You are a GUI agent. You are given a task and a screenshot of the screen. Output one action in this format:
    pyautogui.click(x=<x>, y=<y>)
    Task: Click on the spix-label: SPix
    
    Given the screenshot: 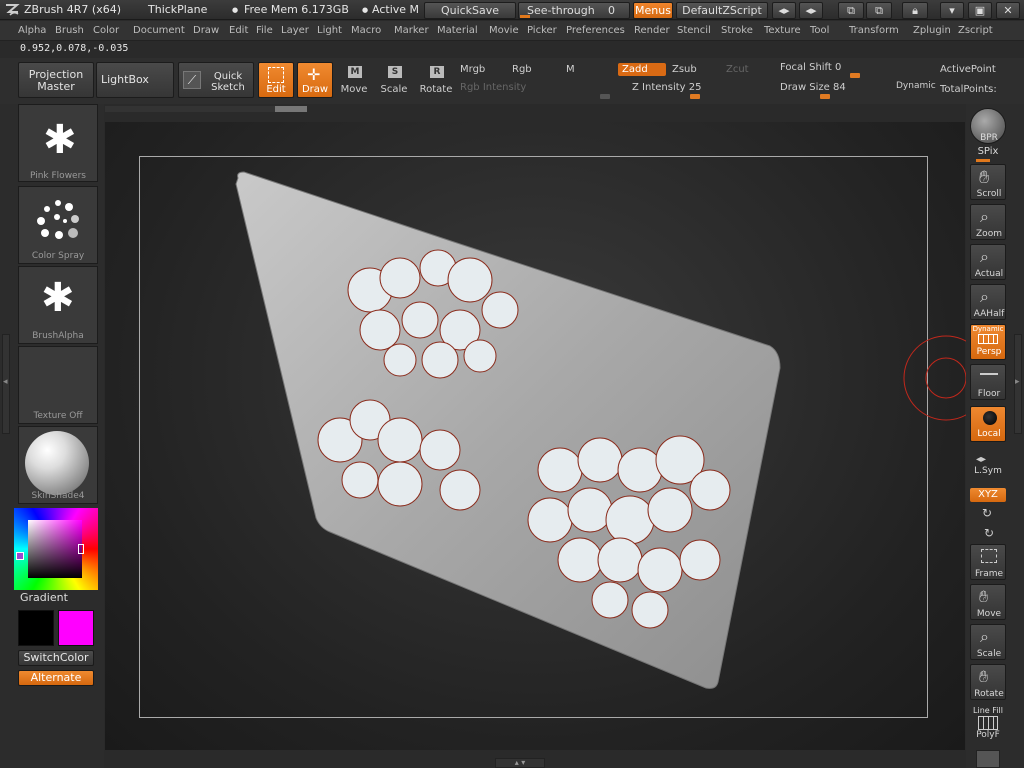 What is the action you would take?
    pyautogui.click(x=988, y=151)
    